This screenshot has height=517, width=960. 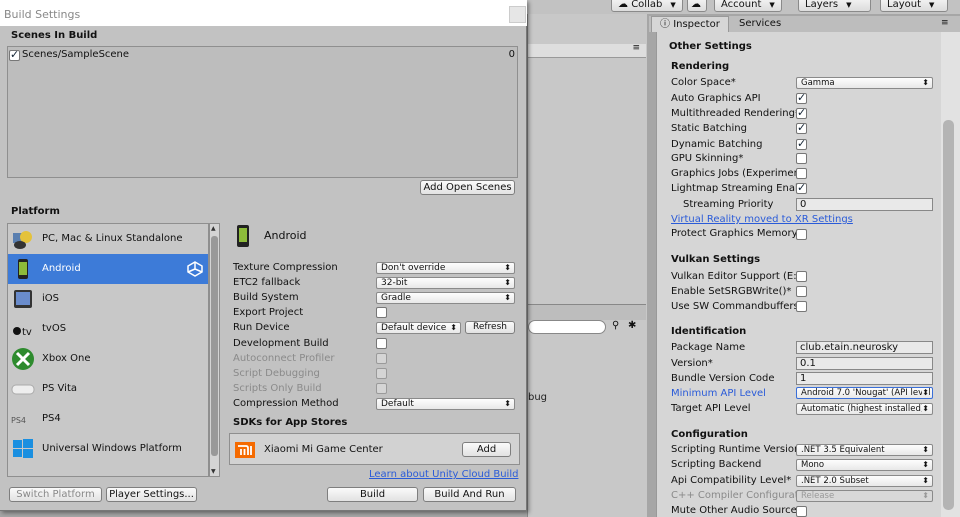 What do you see at coordinates (381, 312) in the screenshot?
I see `export-project-checkbox` at bounding box center [381, 312].